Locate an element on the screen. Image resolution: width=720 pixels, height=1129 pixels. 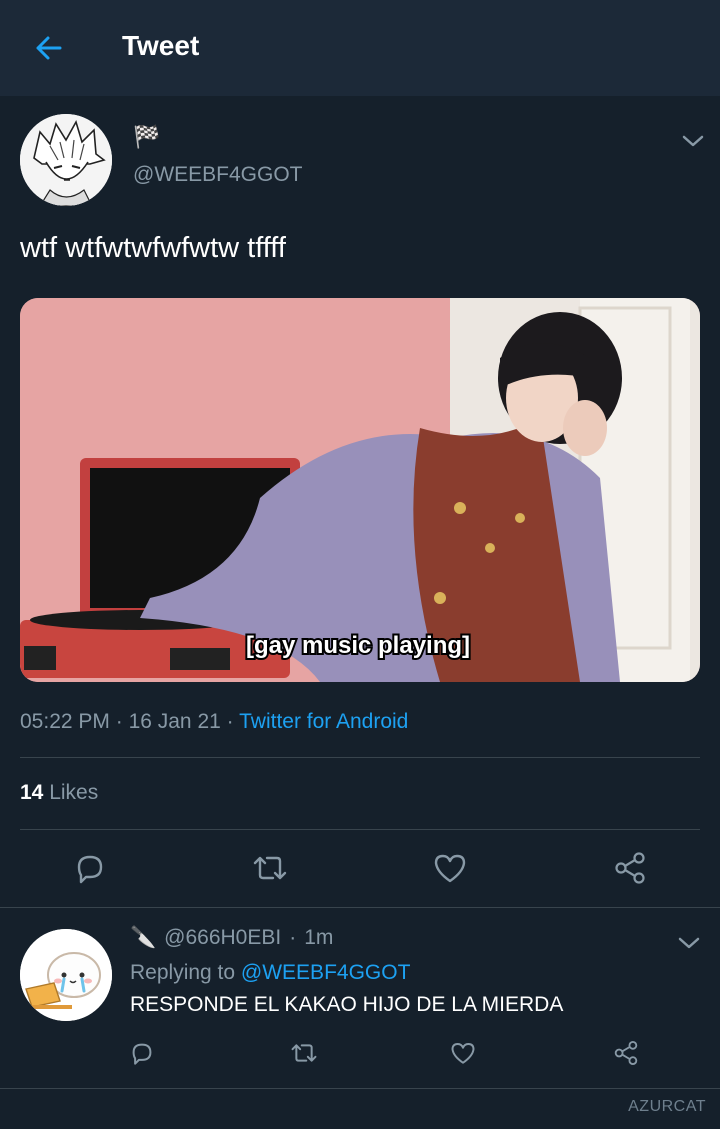
likes-number: 14 is located at coordinates (32, 792).